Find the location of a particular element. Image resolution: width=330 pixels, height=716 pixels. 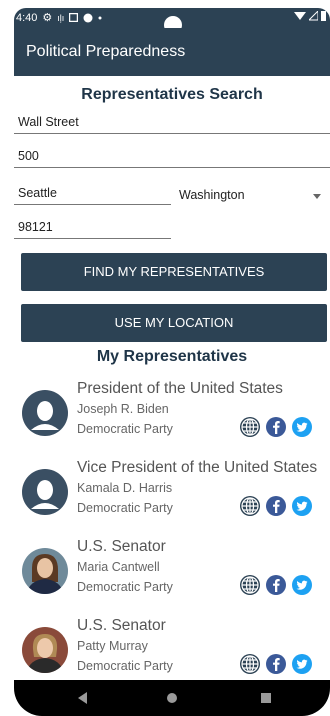

record-dot-icon is located at coordinates (88, 17).